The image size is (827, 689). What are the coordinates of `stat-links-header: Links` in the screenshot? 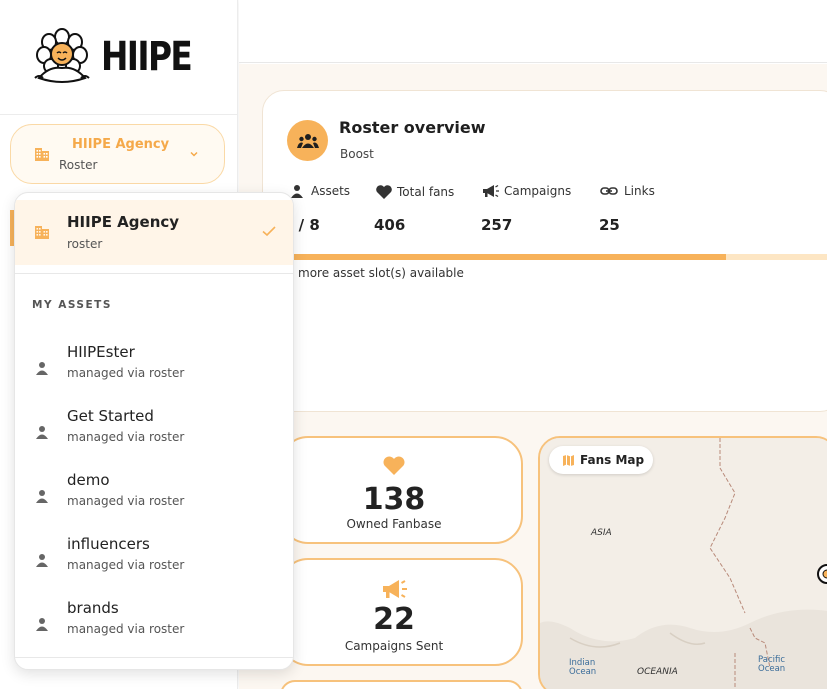 It's located at (627, 191).